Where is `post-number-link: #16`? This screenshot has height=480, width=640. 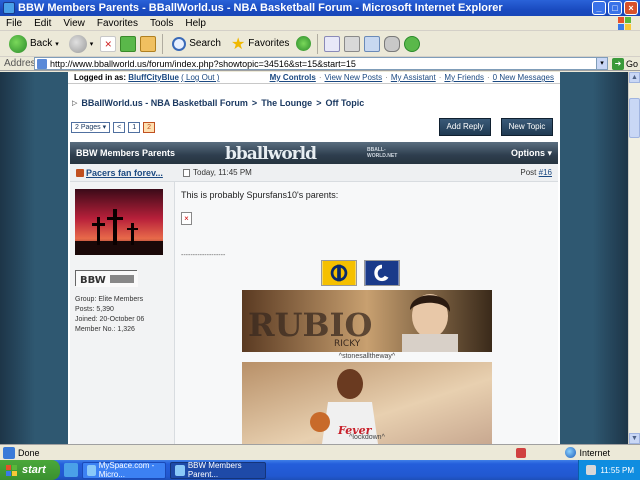
post-number-link: #16 is located at coordinates (545, 172).